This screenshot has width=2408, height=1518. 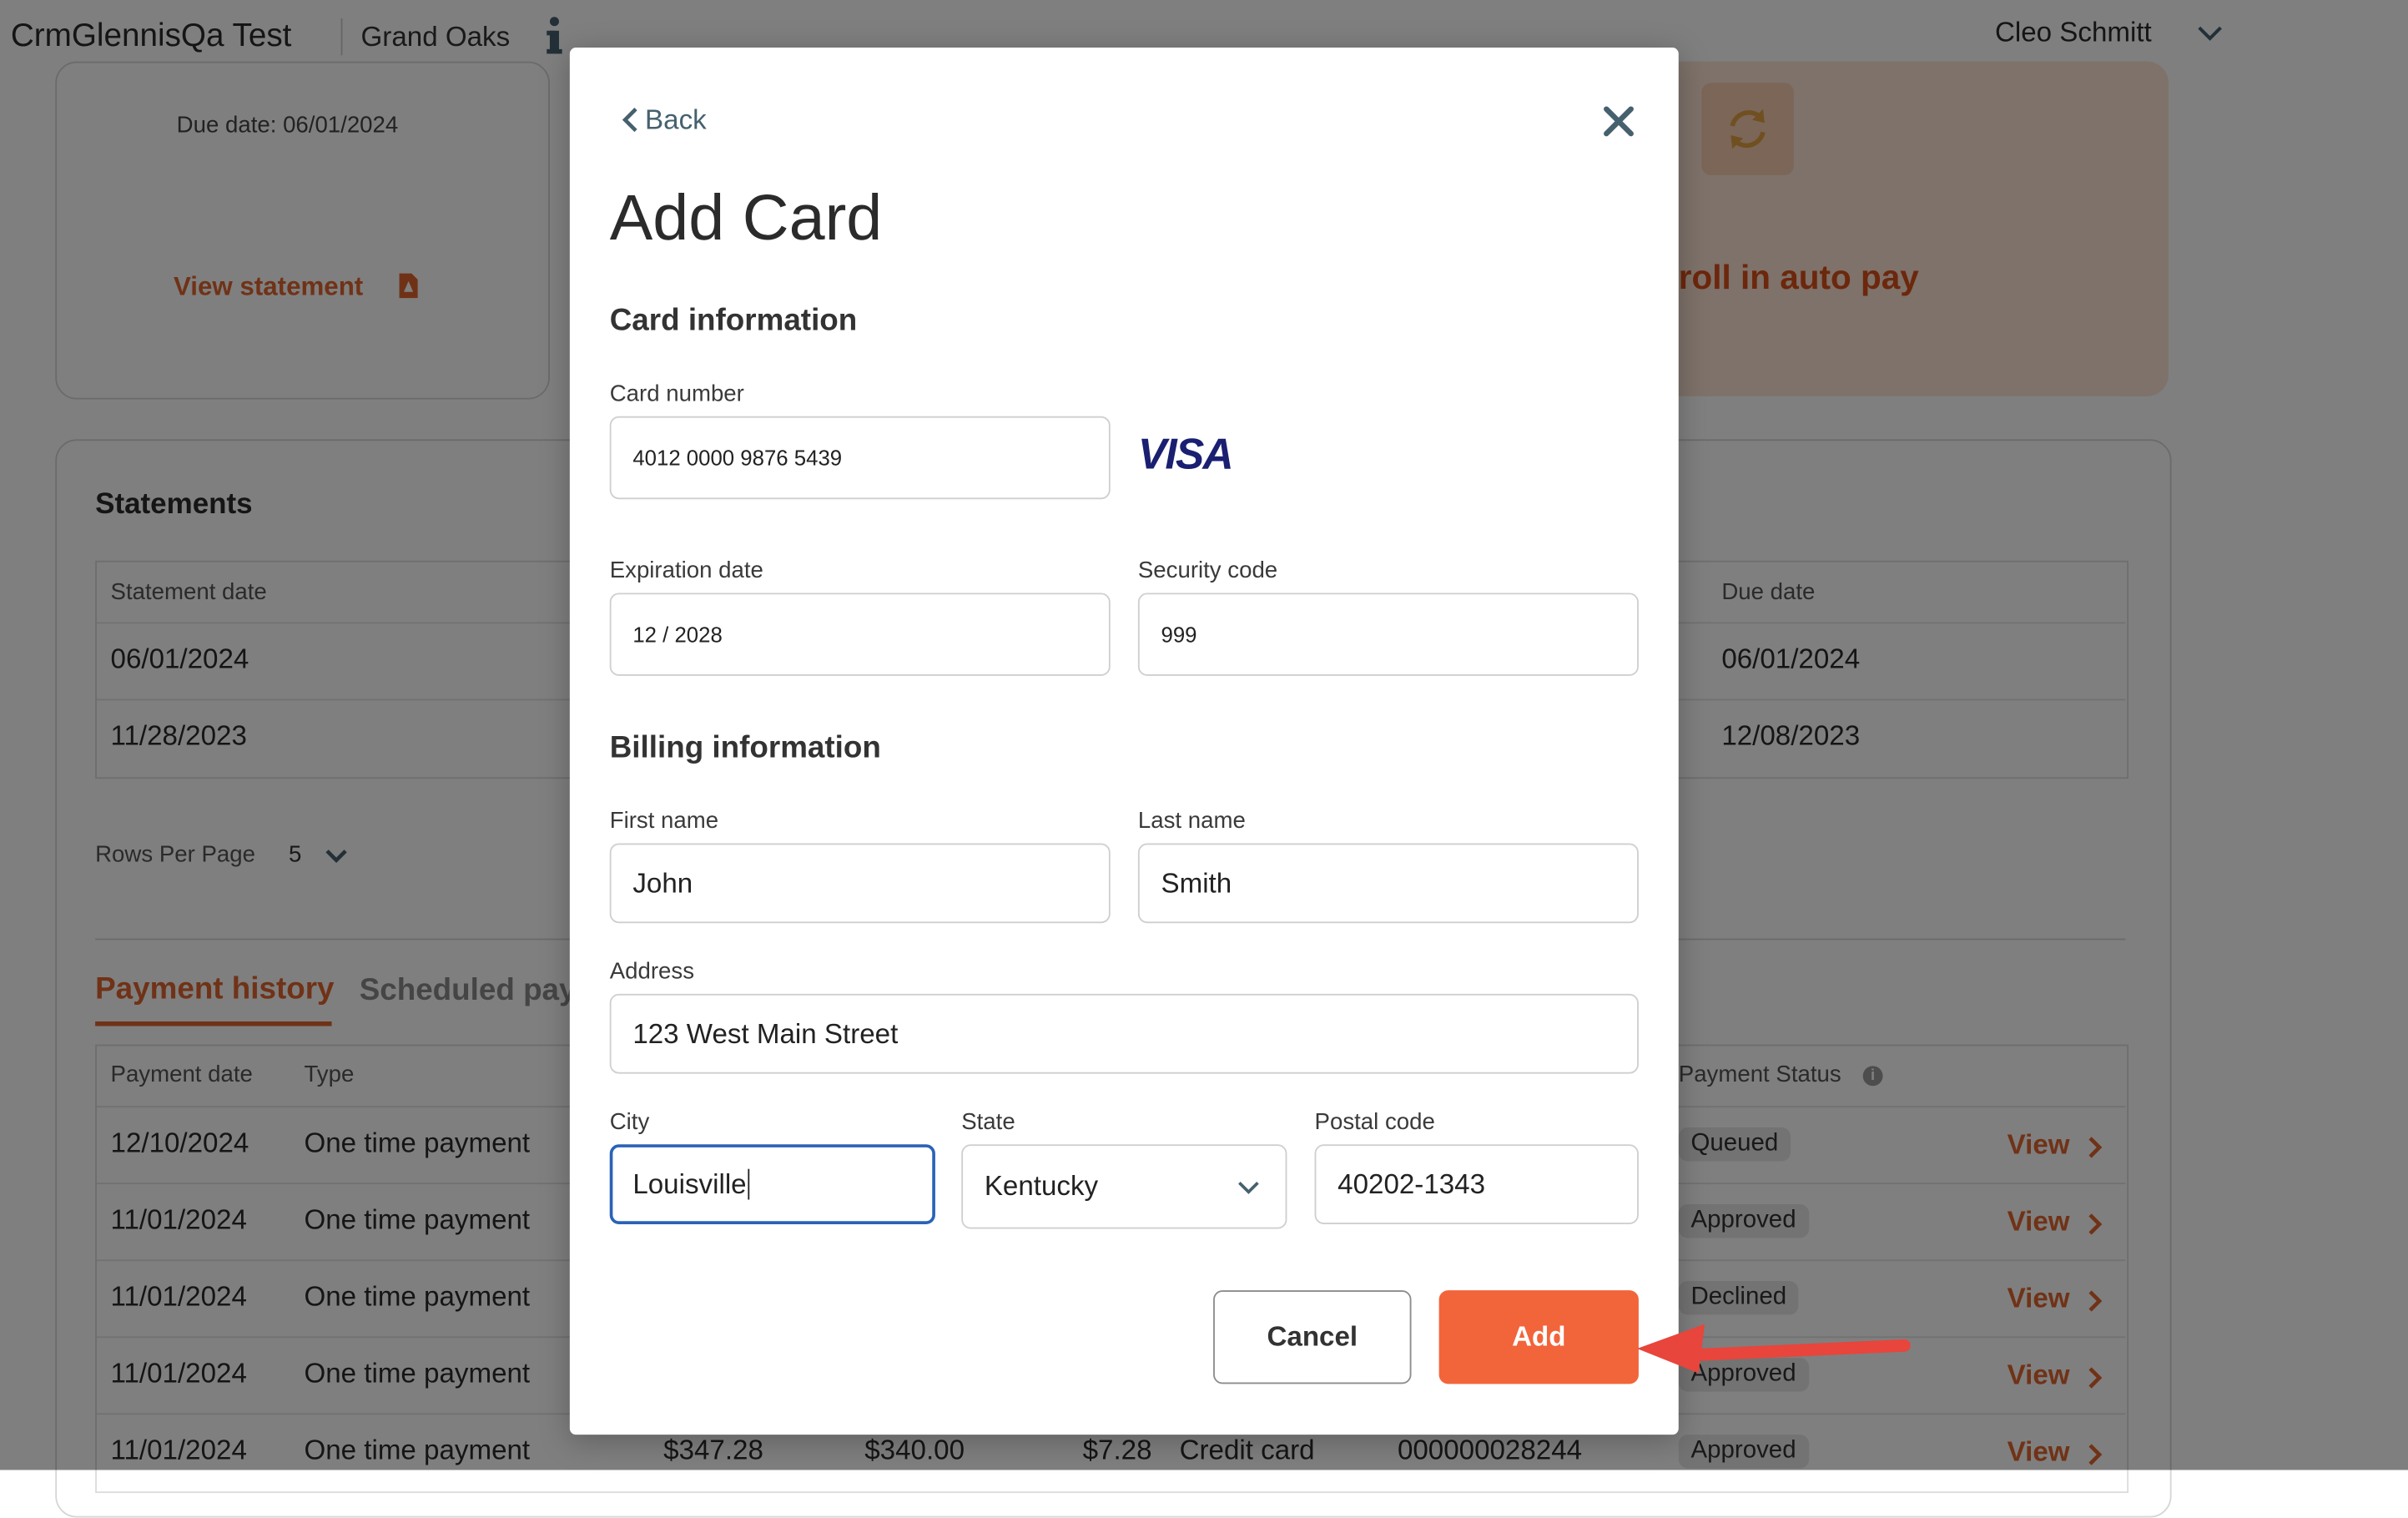 I want to click on cancel-button: Cancel, so click(x=1312, y=1337).